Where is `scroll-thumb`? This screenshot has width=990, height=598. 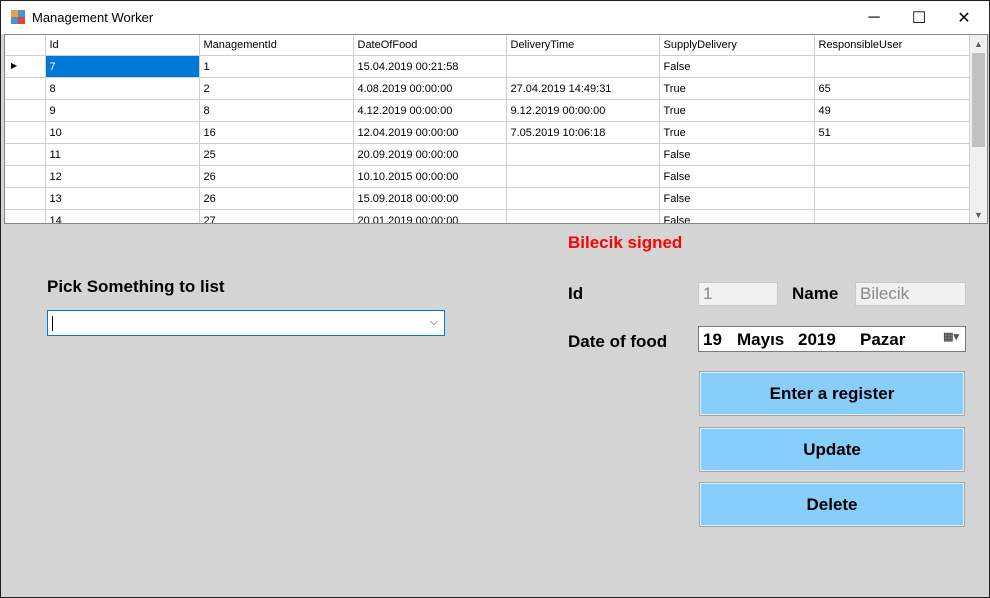
scroll-thumb is located at coordinates (978, 100).